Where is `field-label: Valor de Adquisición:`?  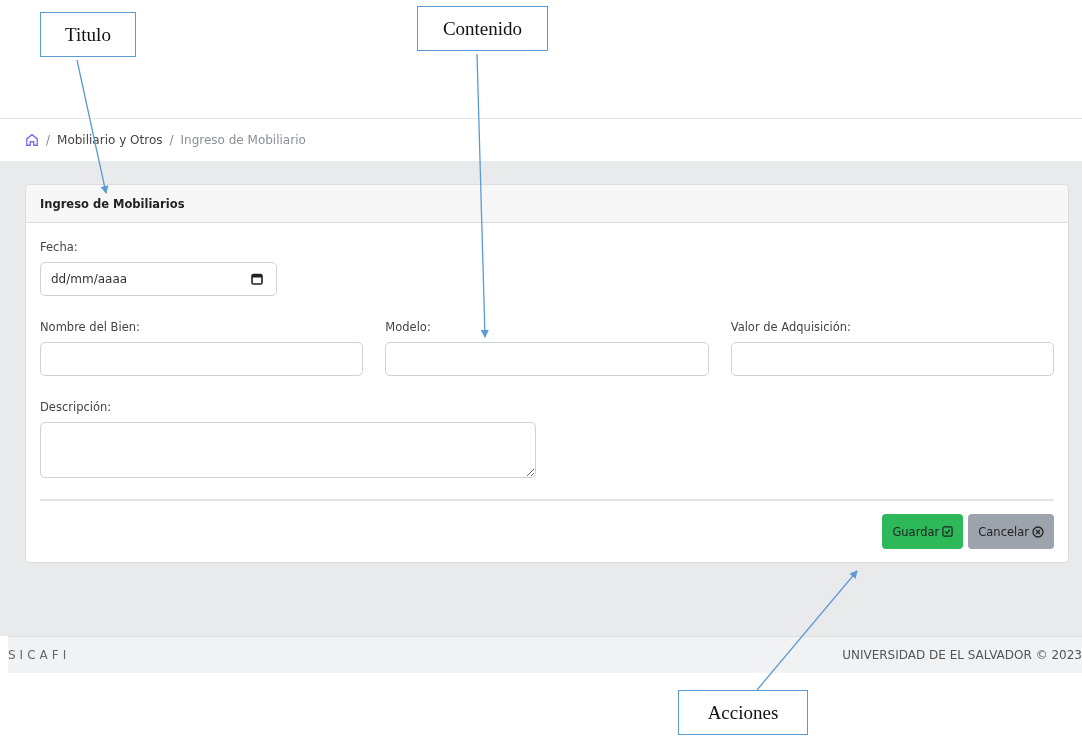
field-label: Valor de Adquisición: is located at coordinates (791, 327).